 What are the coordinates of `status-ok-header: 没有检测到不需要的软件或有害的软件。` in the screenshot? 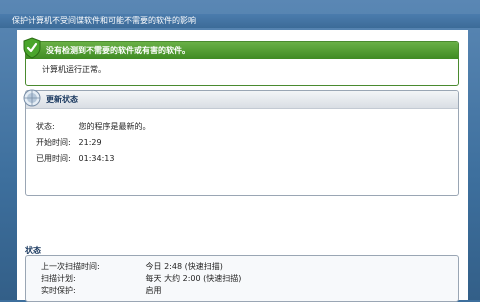 It's located at (242, 50).